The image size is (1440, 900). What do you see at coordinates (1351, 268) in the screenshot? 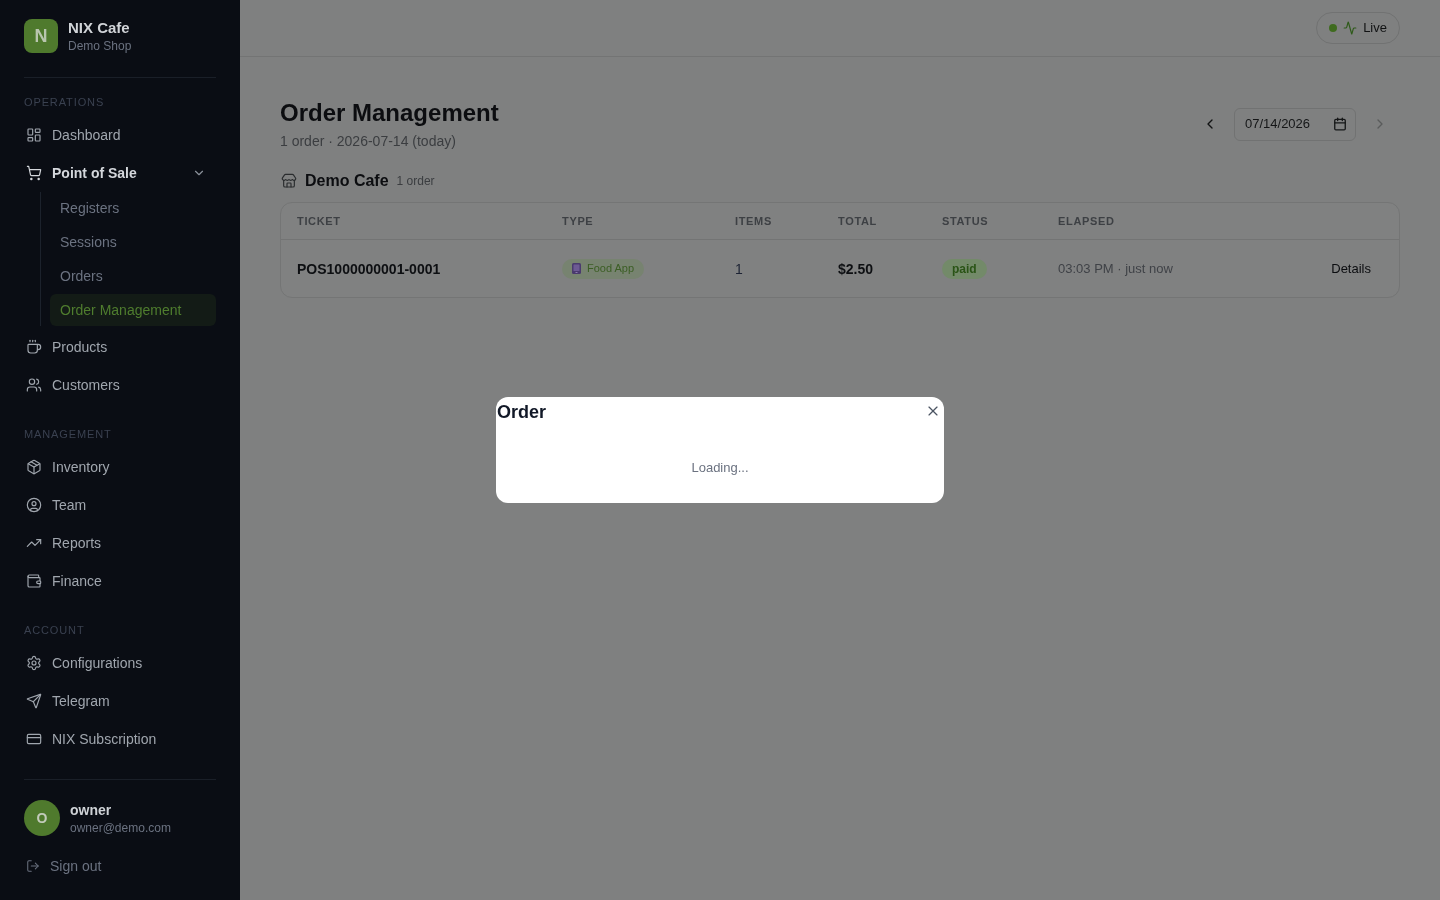
I see `details-button: Details` at bounding box center [1351, 268].